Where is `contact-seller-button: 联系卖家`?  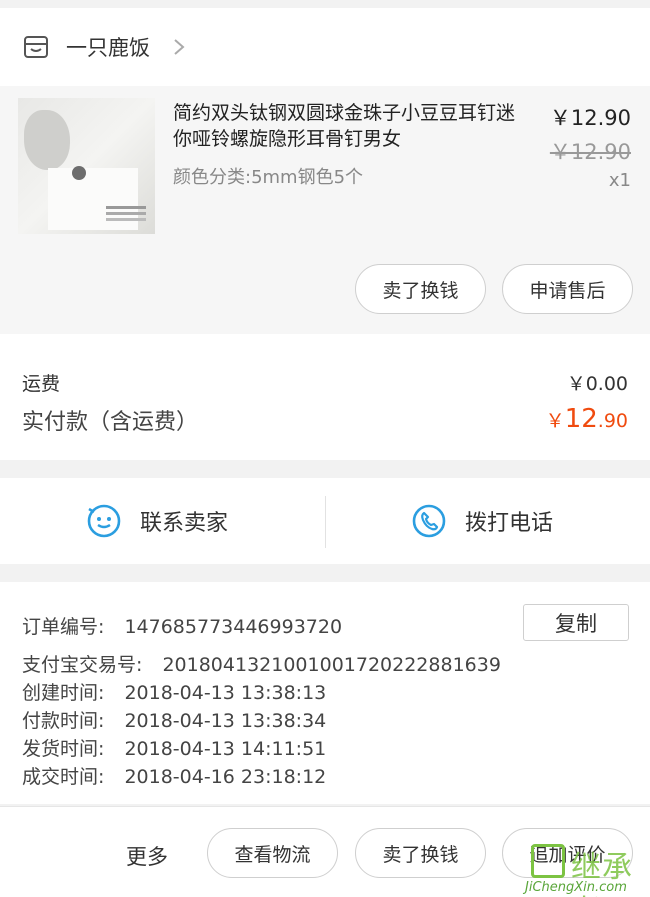 contact-seller-button: 联系卖家 is located at coordinates (157, 521).